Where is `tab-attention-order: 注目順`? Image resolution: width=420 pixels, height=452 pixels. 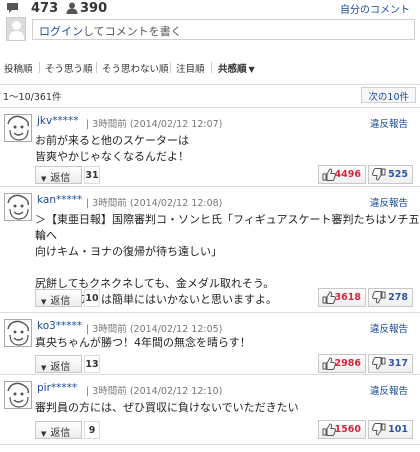 tab-attention-order: 注目順 is located at coordinates (190, 68).